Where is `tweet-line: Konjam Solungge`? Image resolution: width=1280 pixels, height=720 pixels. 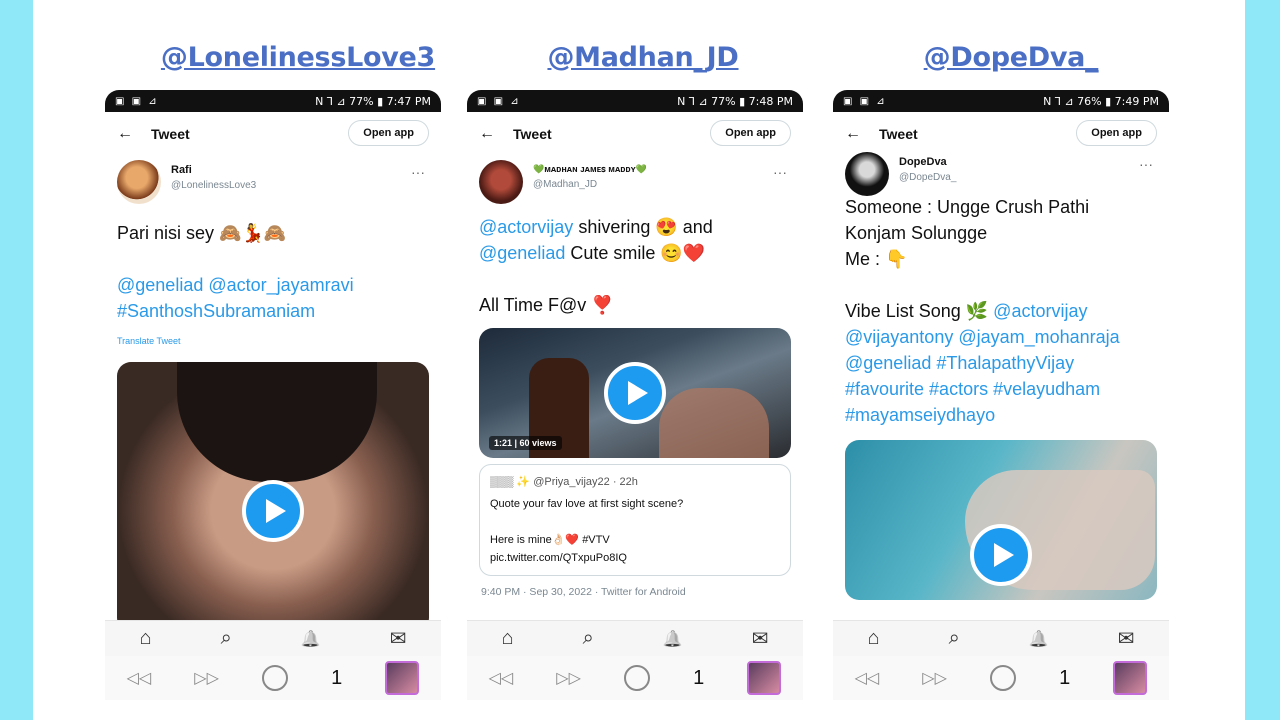 tweet-line: Konjam Solungge is located at coordinates (916, 233).